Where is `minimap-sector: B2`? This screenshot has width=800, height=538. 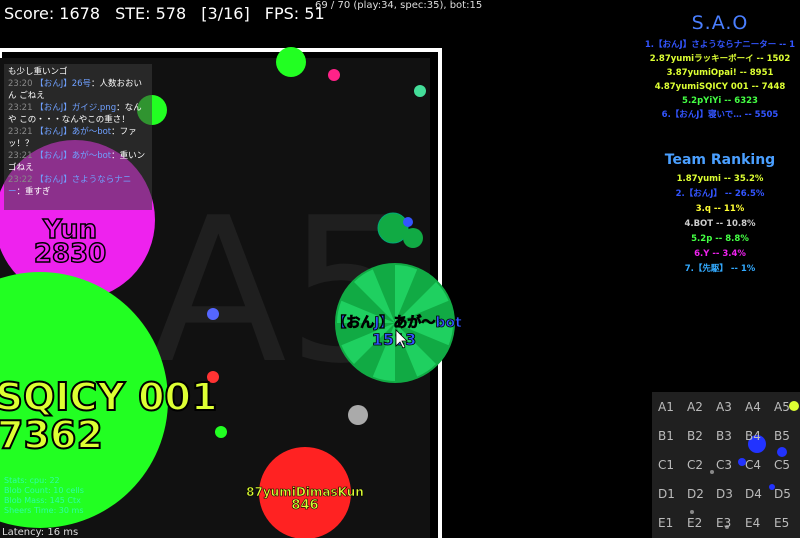 minimap-sector: B2 is located at coordinates (695, 436).